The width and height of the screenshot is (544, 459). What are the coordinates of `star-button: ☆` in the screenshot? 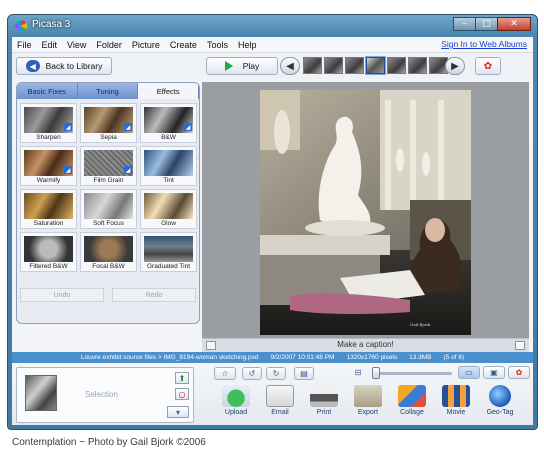 It's located at (225, 373).